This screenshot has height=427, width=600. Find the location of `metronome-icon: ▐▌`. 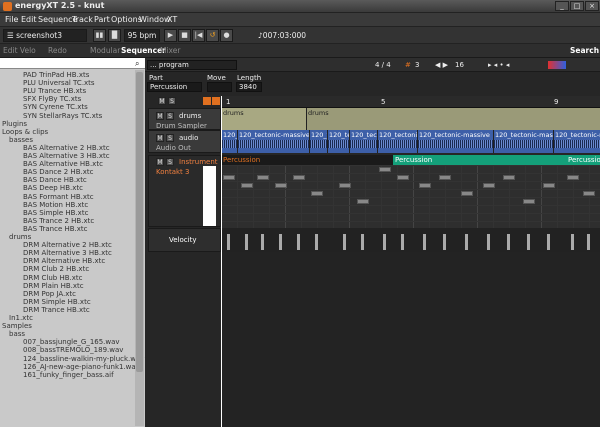

metronome-icon: ▐▌ is located at coordinates (114, 35).